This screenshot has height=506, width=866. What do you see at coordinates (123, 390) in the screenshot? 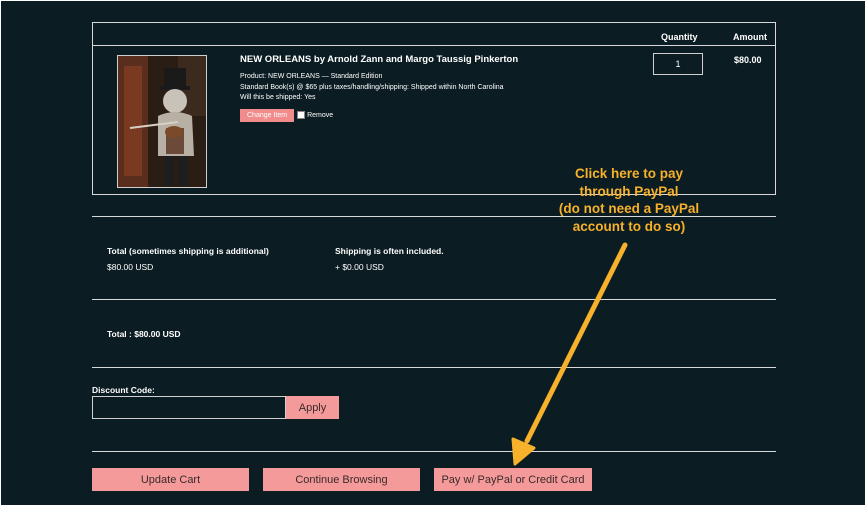
I see `discount-label: Discount Code:` at bounding box center [123, 390].